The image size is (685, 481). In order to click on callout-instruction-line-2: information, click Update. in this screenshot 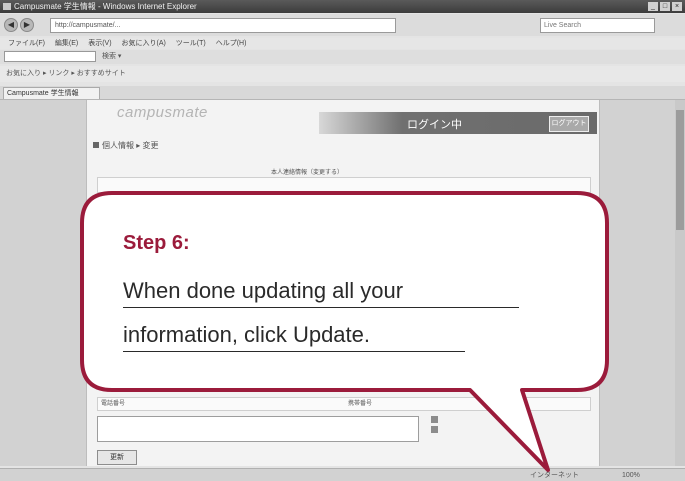, I will do `click(294, 337)`.